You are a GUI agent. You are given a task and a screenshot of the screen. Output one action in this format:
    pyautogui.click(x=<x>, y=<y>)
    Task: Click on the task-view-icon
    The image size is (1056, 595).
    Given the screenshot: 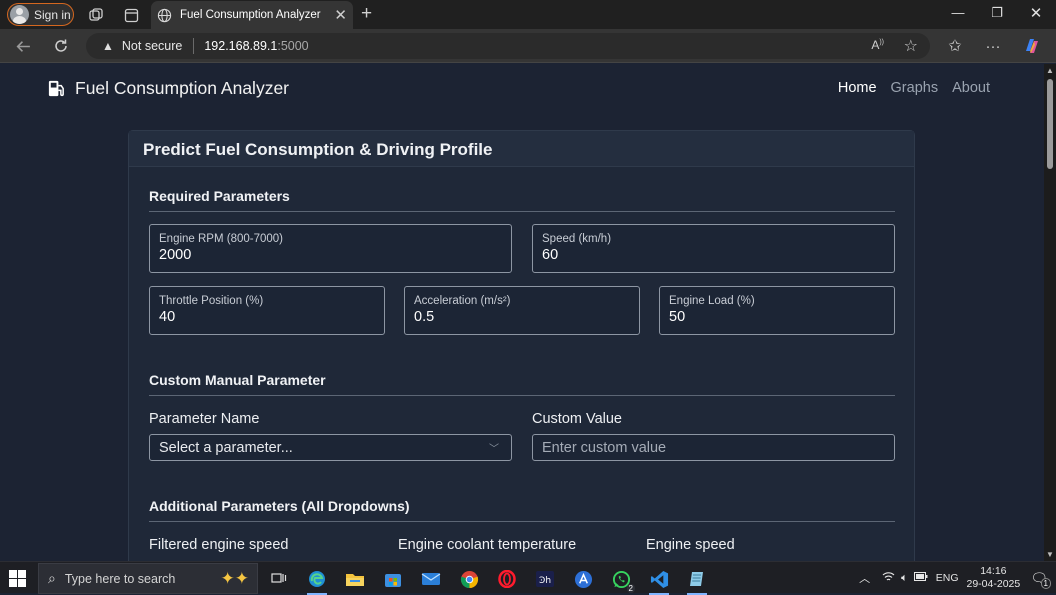 What is the action you would take?
    pyautogui.click(x=279, y=579)
    